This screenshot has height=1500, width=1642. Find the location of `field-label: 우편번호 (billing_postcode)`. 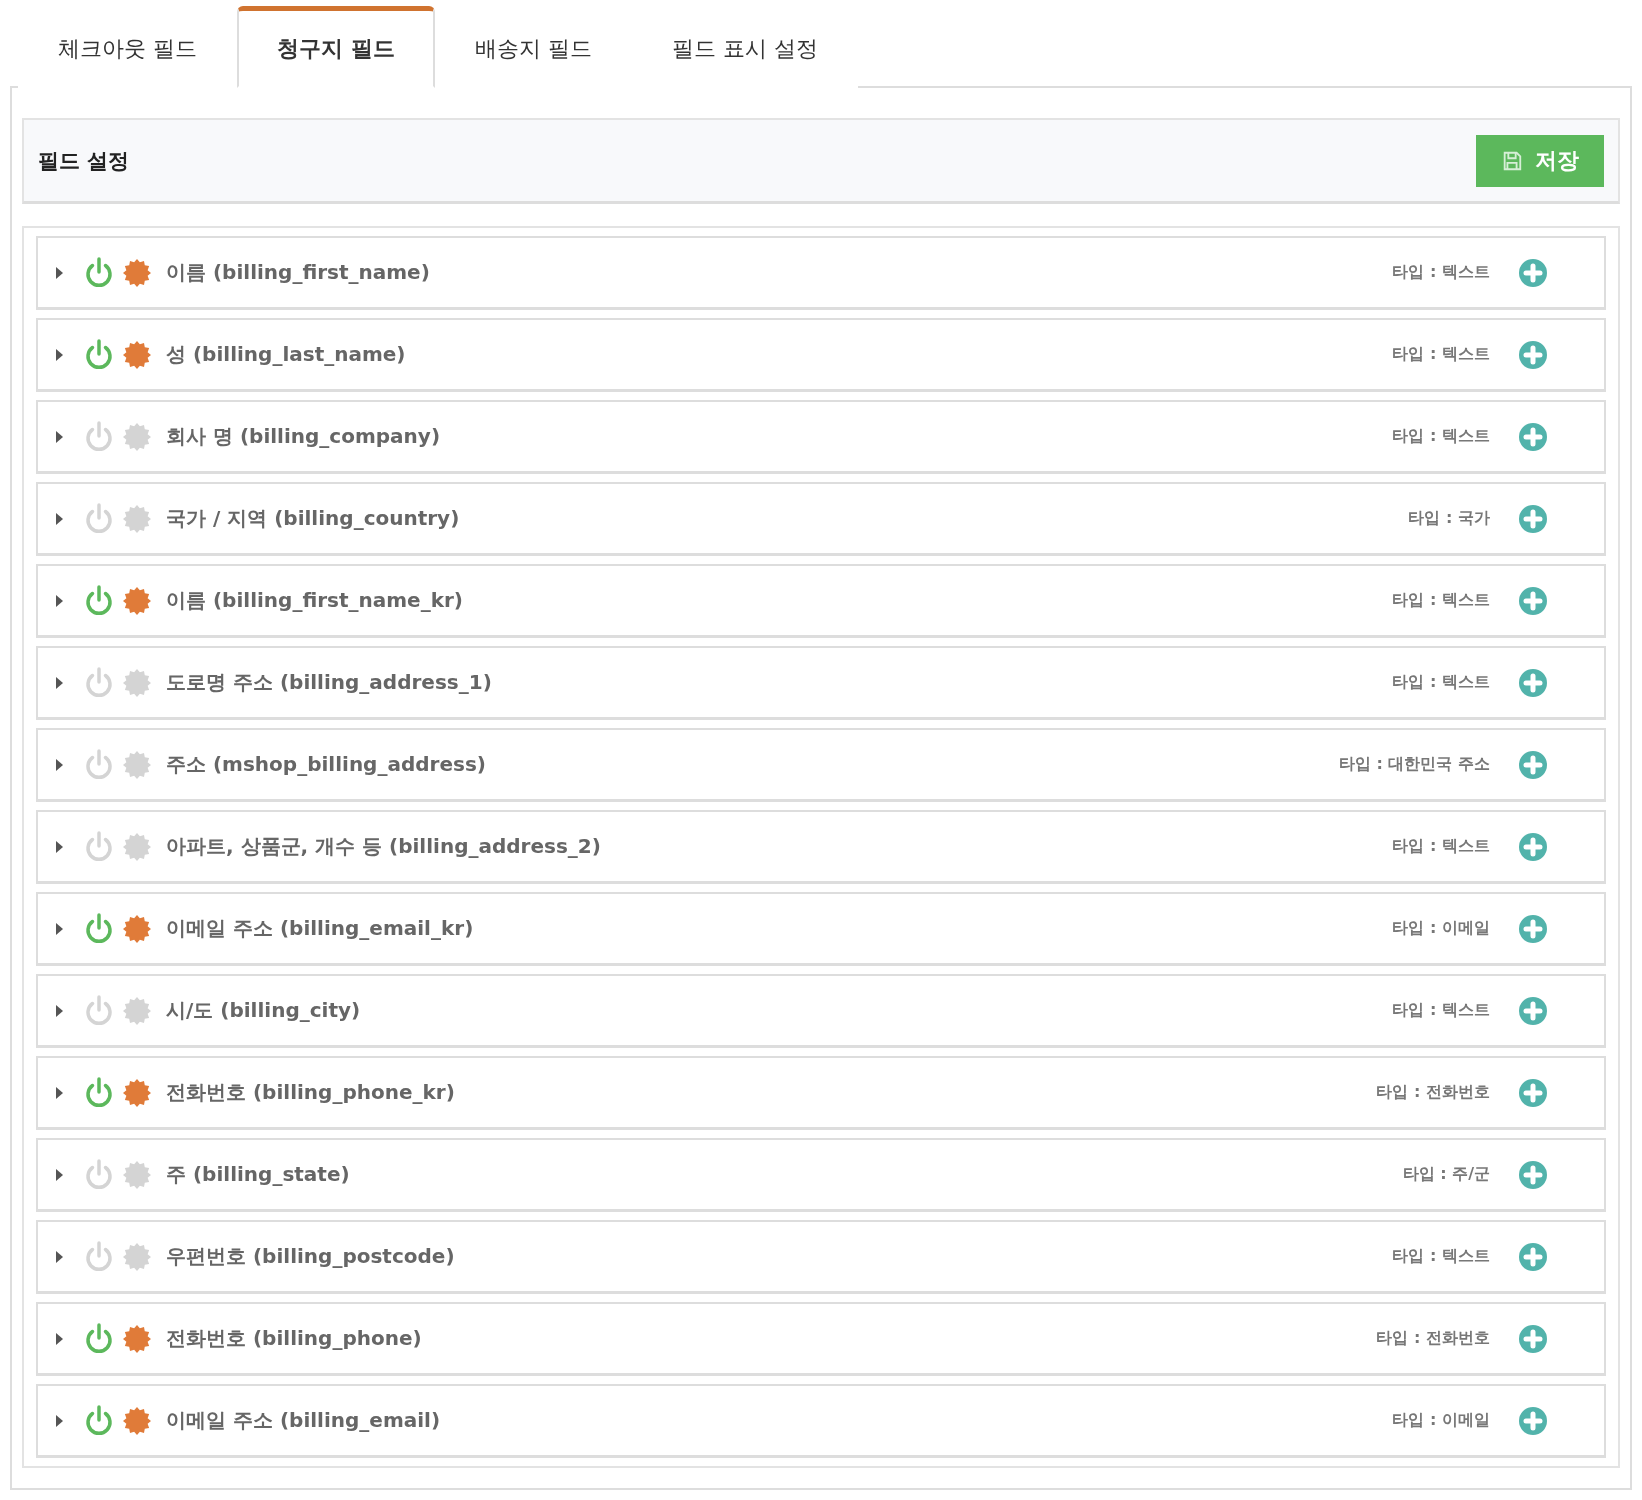

field-label: 우편번호 (billing_postcode) is located at coordinates (311, 1256).